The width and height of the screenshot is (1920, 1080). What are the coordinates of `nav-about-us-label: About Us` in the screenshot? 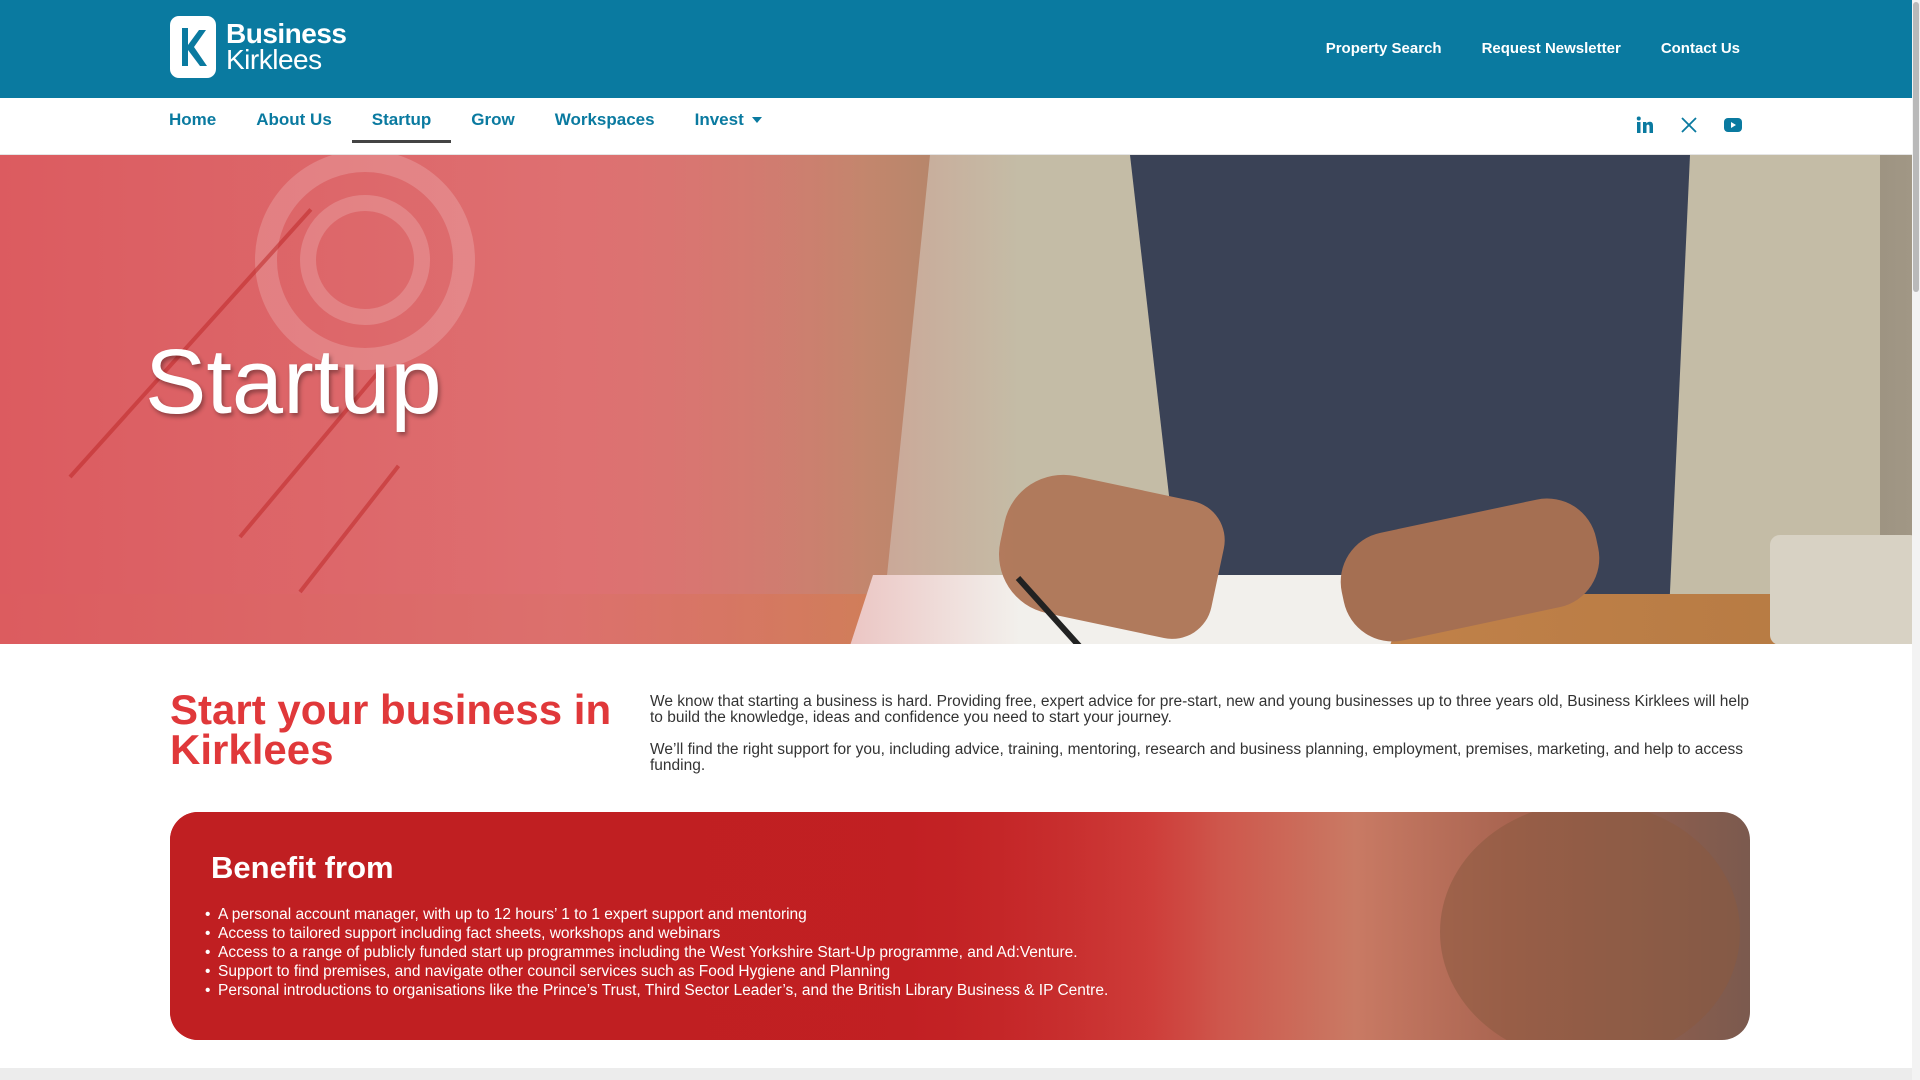 It's located at (294, 119).